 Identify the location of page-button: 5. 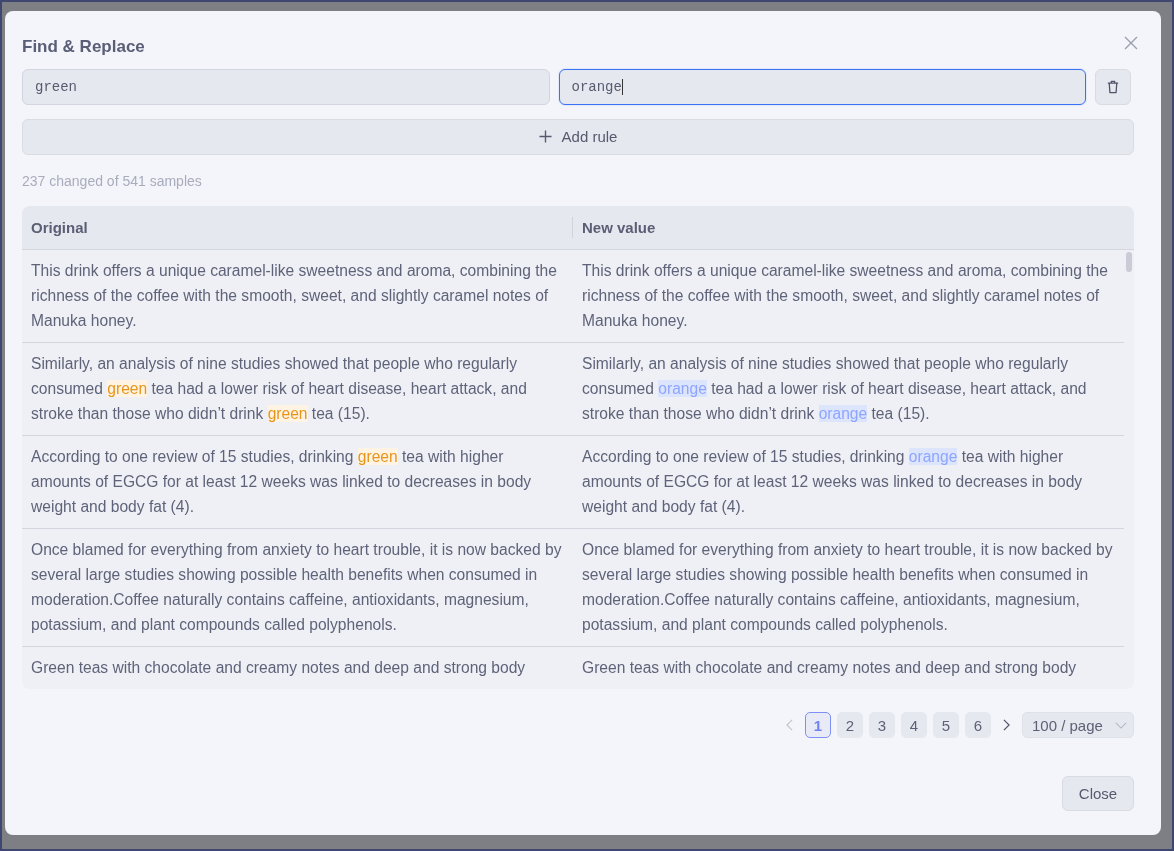
(946, 725).